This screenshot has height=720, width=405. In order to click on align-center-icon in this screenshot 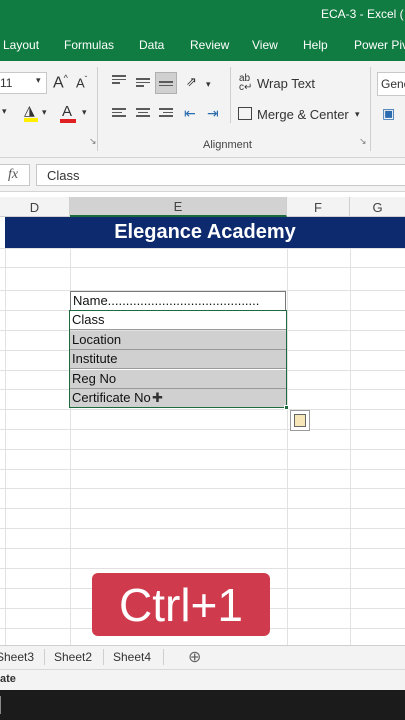, I will do `click(143, 114)`.